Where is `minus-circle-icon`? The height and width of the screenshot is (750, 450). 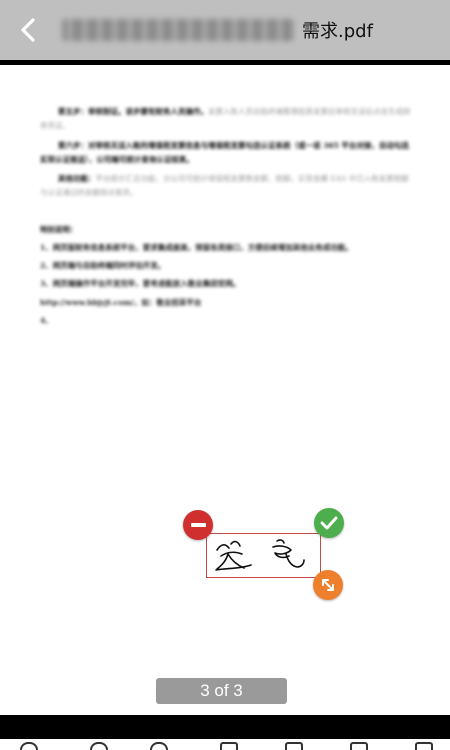
minus-circle-icon is located at coordinates (198, 525).